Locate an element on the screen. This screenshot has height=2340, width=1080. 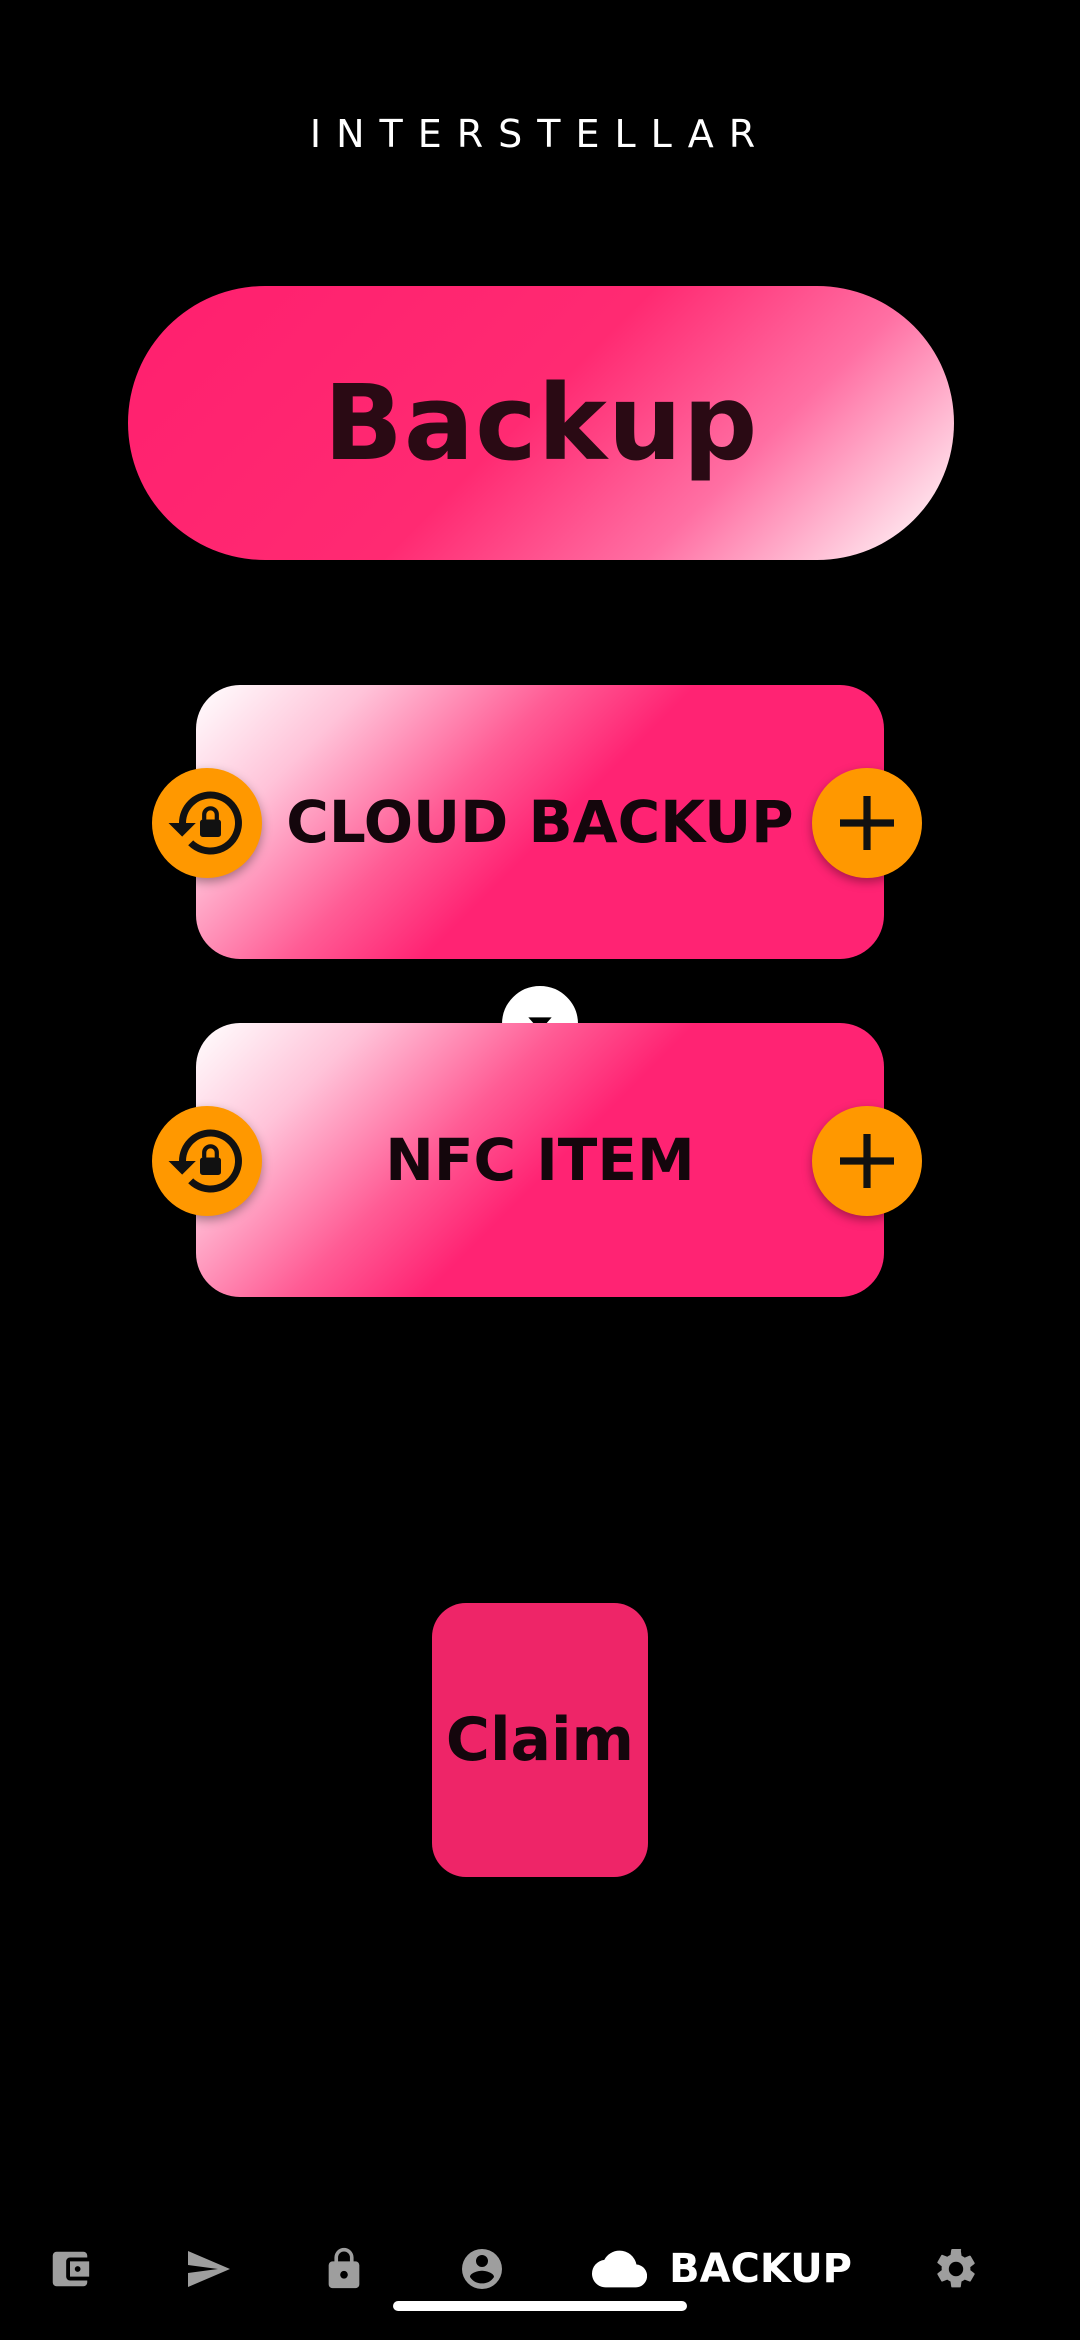
cloud-icon is located at coordinates (620, 2269).